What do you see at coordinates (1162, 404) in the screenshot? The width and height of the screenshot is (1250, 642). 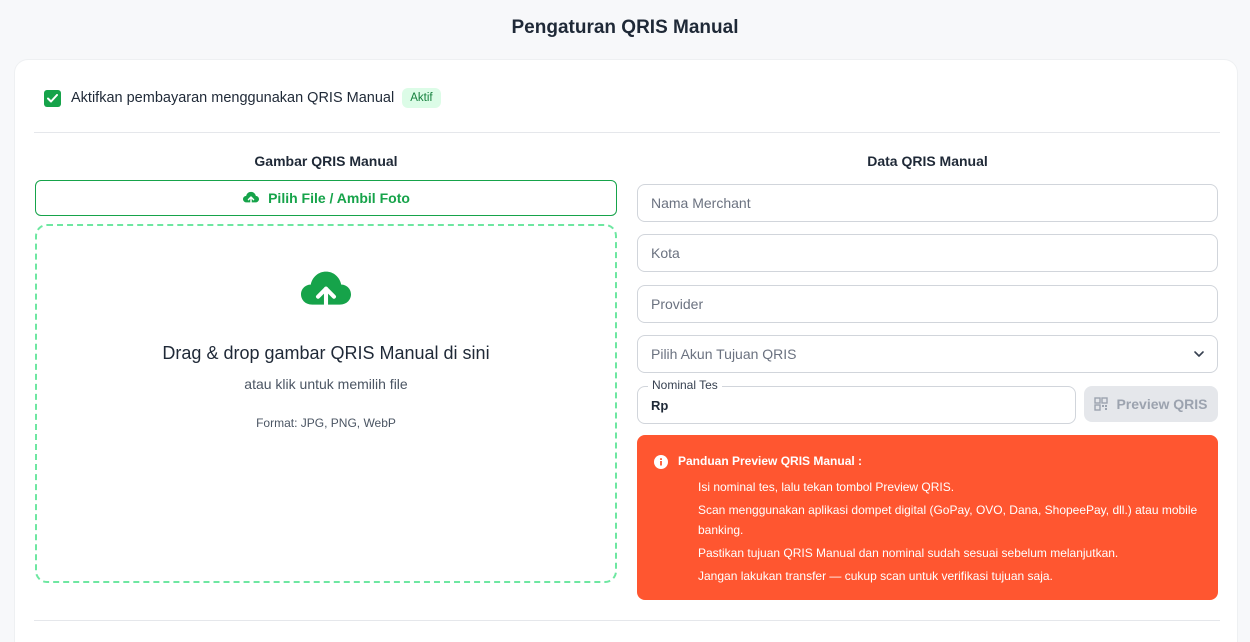 I see `preview-button-label: Preview QRIS` at bounding box center [1162, 404].